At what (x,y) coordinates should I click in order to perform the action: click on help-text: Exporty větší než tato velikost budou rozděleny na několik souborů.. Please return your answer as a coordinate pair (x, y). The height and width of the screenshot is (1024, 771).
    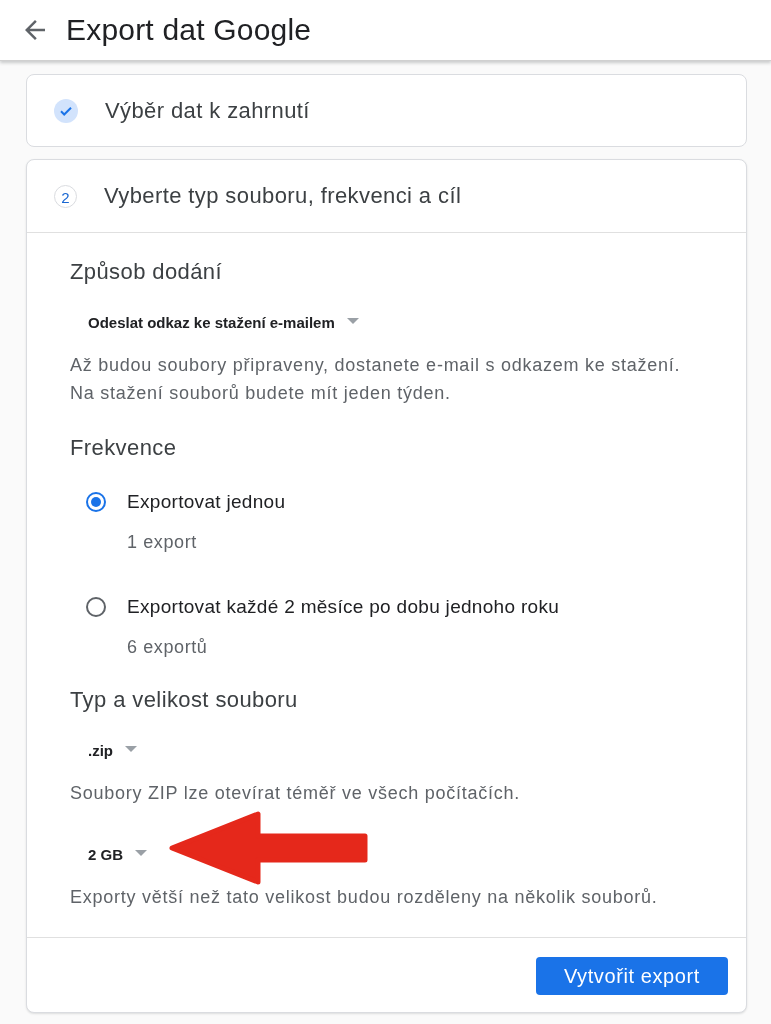
    Looking at the image, I should click on (364, 897).